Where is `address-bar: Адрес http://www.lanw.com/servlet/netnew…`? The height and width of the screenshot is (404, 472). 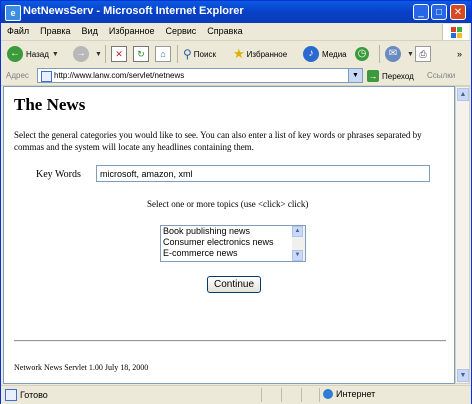 address-bar: Адрес http://www.lanw.com/servlet/netnew… is located at coordinates (236, 76).